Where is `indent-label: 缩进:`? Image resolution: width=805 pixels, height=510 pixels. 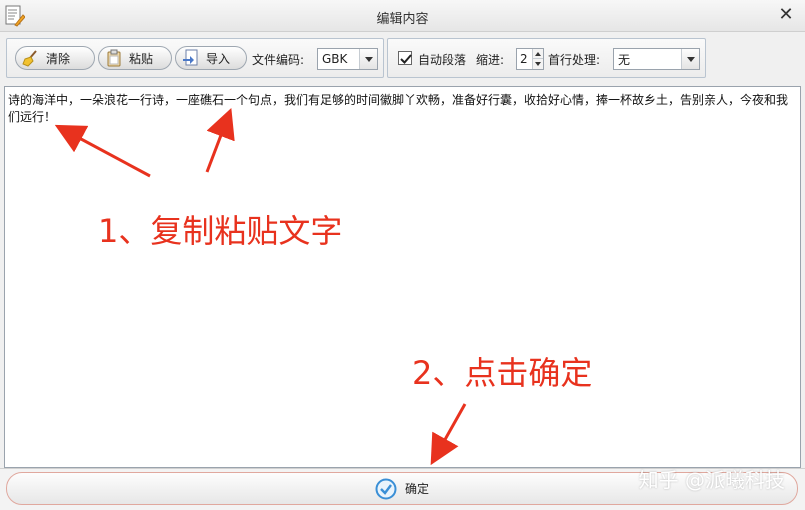 indent-label: 缩进: is located at coordinates (490, 60).